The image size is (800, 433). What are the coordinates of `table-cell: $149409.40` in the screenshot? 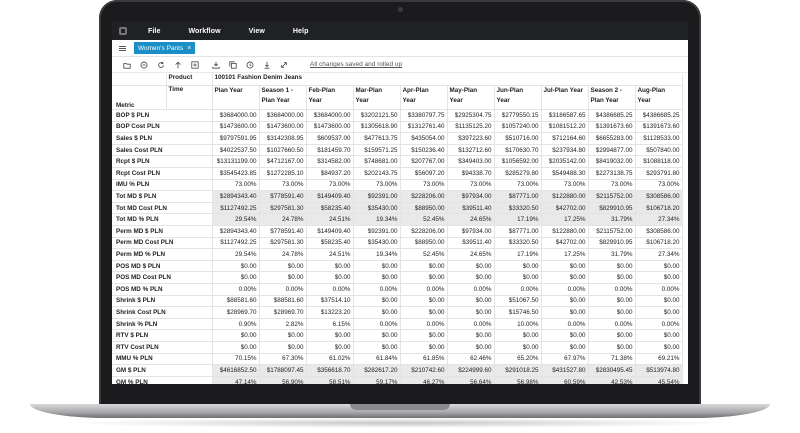 It's located at (330, 196).